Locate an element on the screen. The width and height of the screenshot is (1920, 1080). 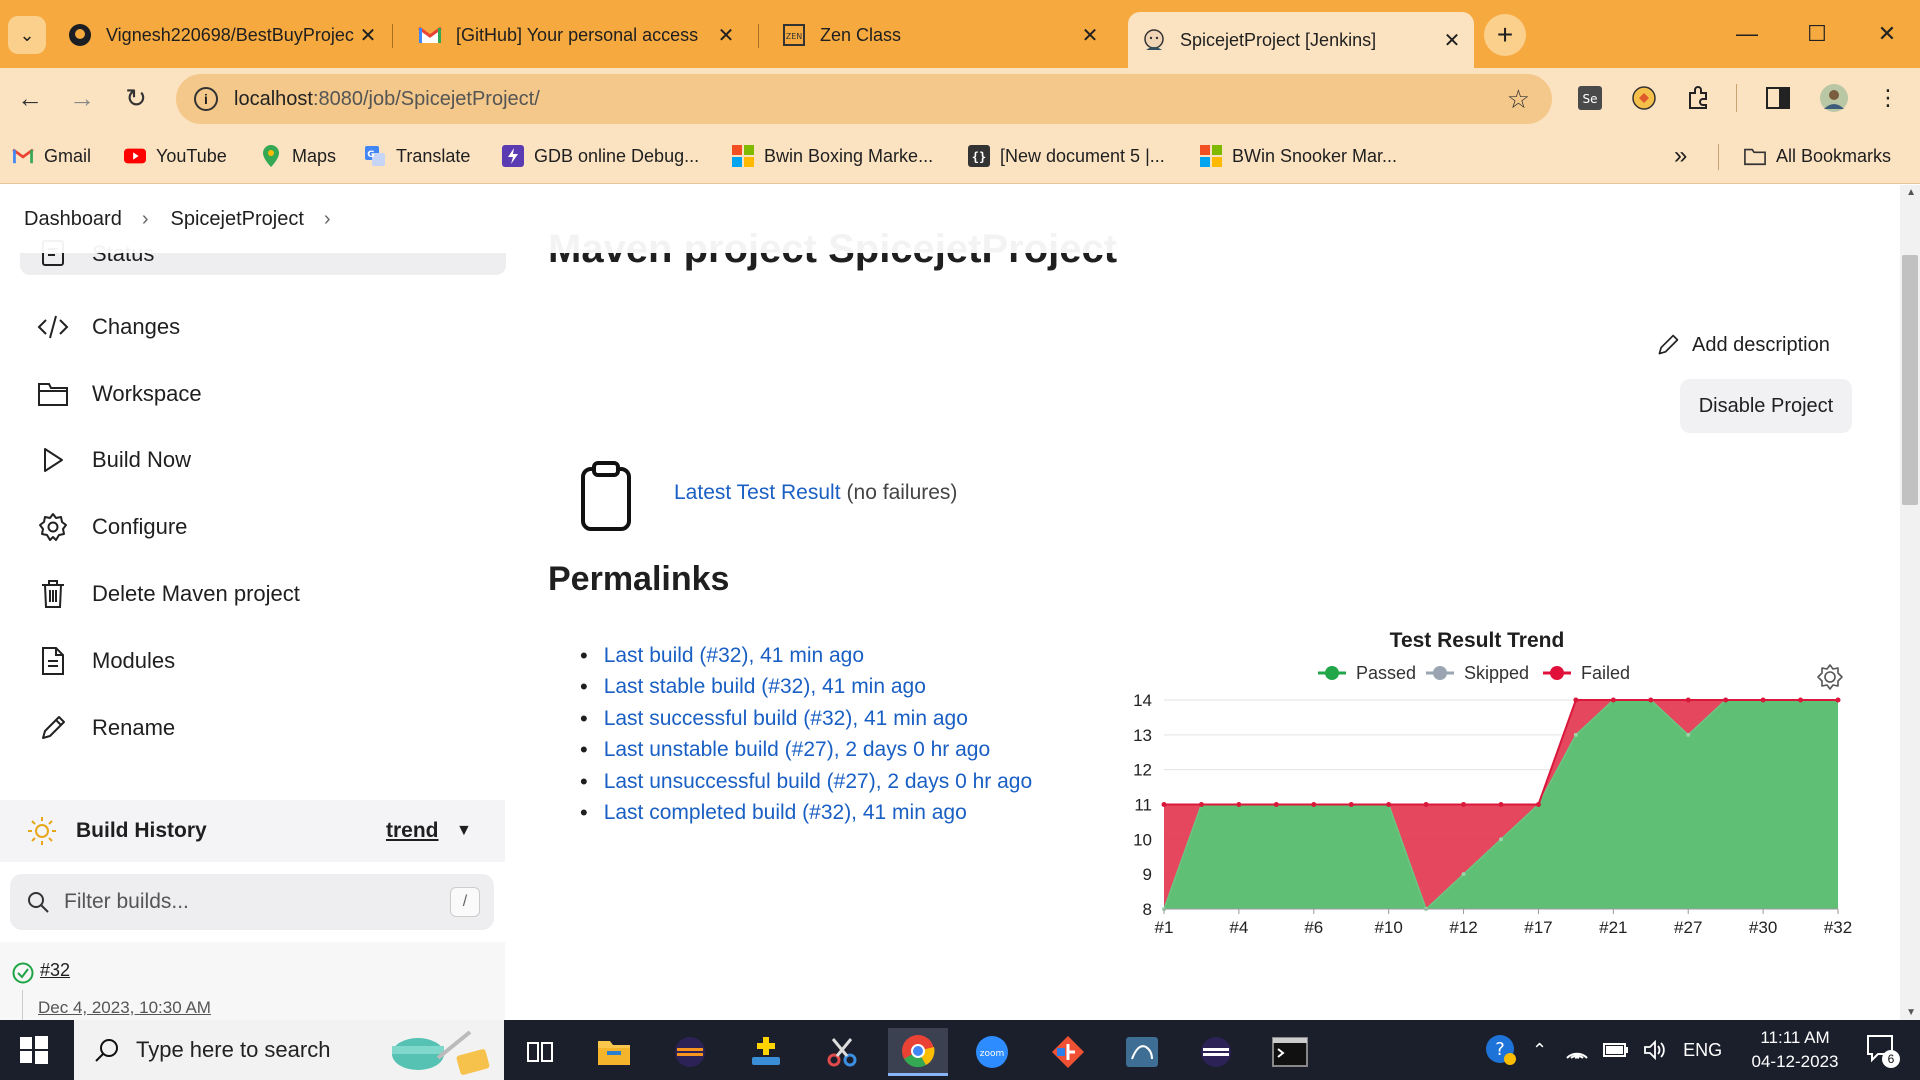
battery-icon is located at coordinates (1616, 1050).